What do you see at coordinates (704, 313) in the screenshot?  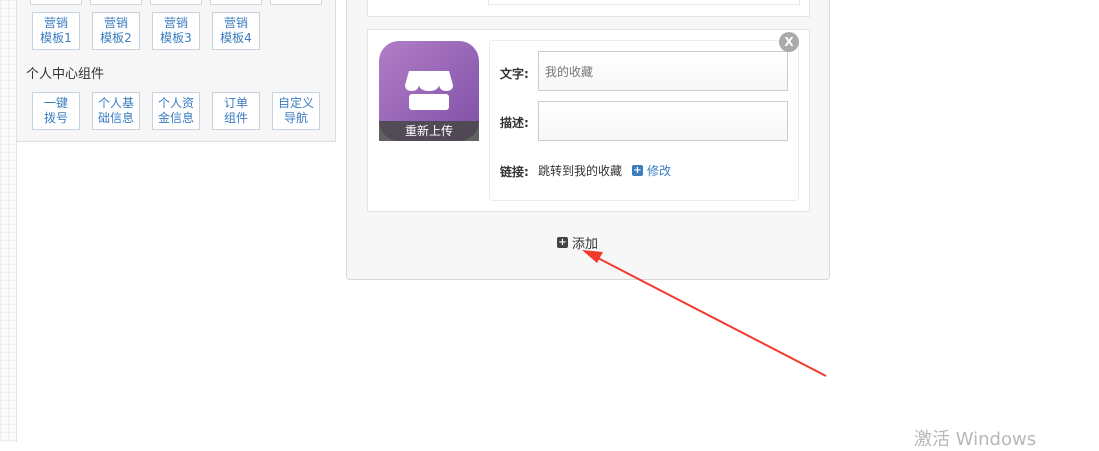 I see `annotation-arrow` at bounding box center [704, 313].